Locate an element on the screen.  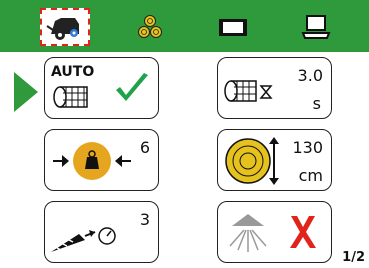
density-icon is located at coordinates (92, 161).